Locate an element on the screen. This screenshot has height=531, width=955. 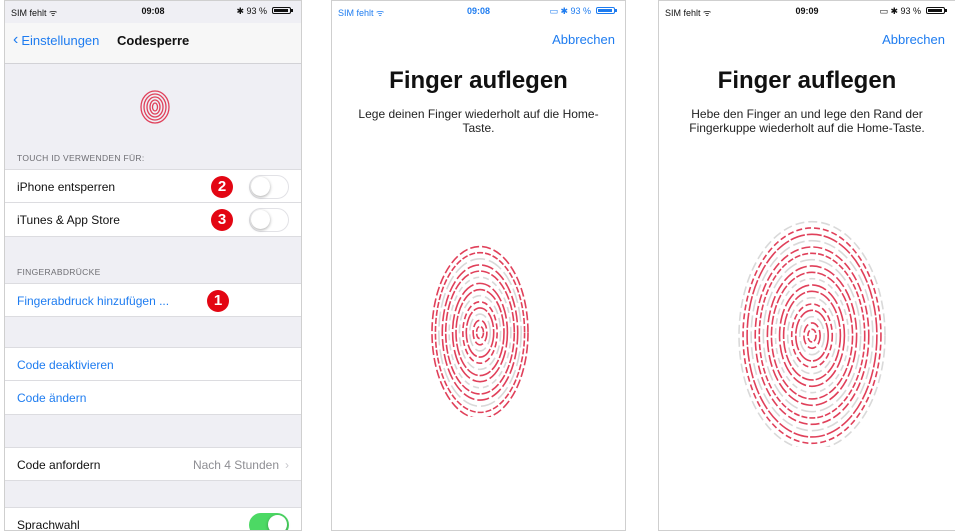
status-bar: SIM fehlt ᯤ 09:09 ▭ ✱ 93 % is located at coordinates (807, 11).